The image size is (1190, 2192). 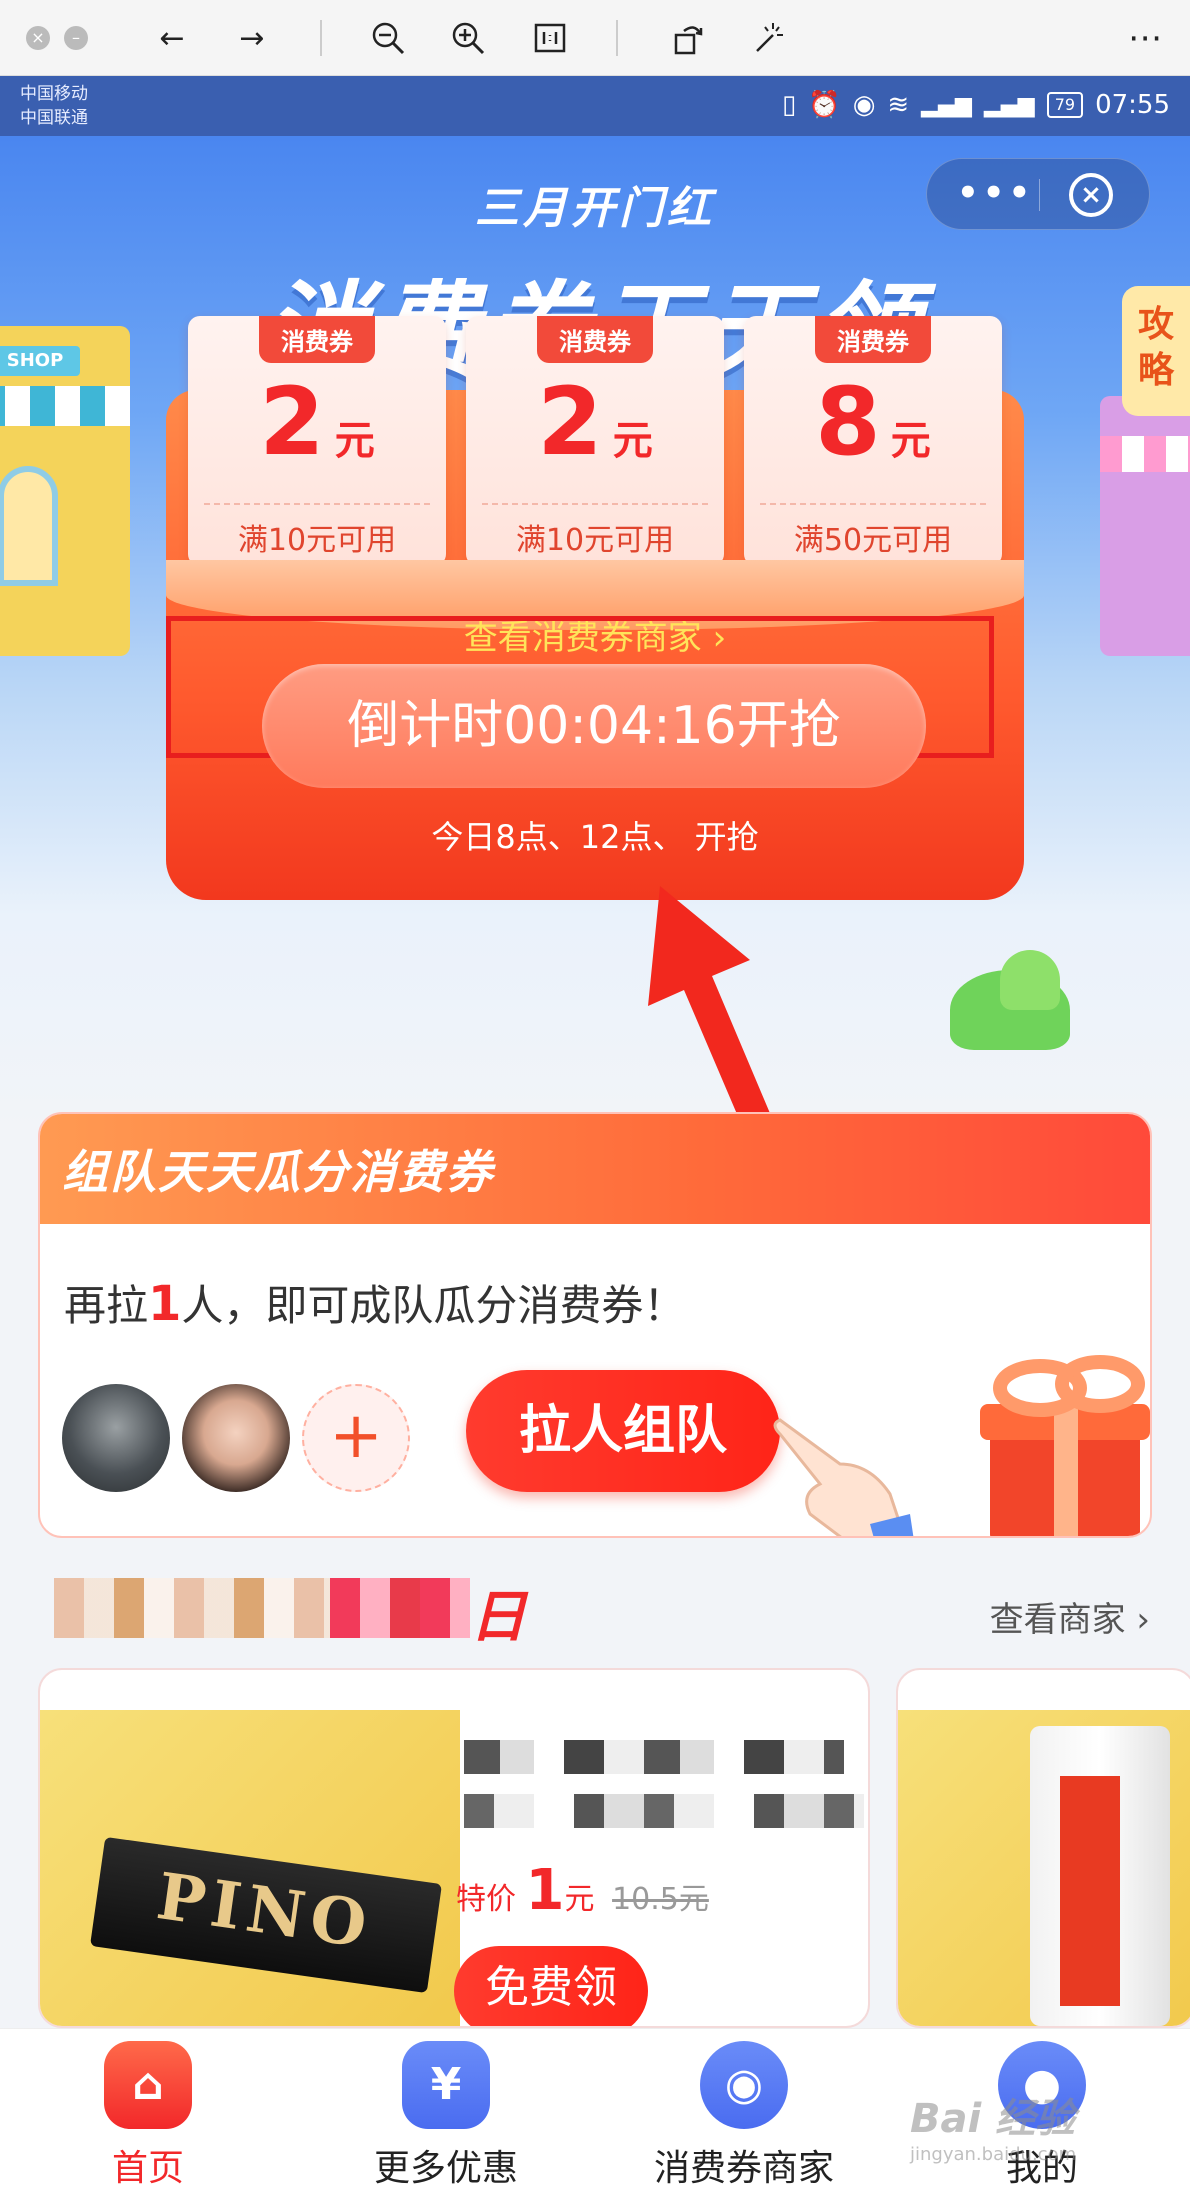 I want to click on miniapp-capsule: ••• ×, so click(x=1038, y=194).